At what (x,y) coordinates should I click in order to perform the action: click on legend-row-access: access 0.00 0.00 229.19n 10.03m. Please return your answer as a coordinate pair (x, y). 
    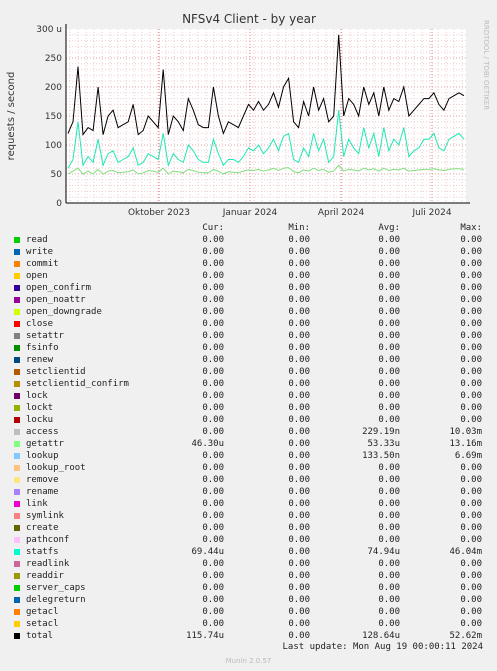
    Looking at the image, I should click on (247, 432).